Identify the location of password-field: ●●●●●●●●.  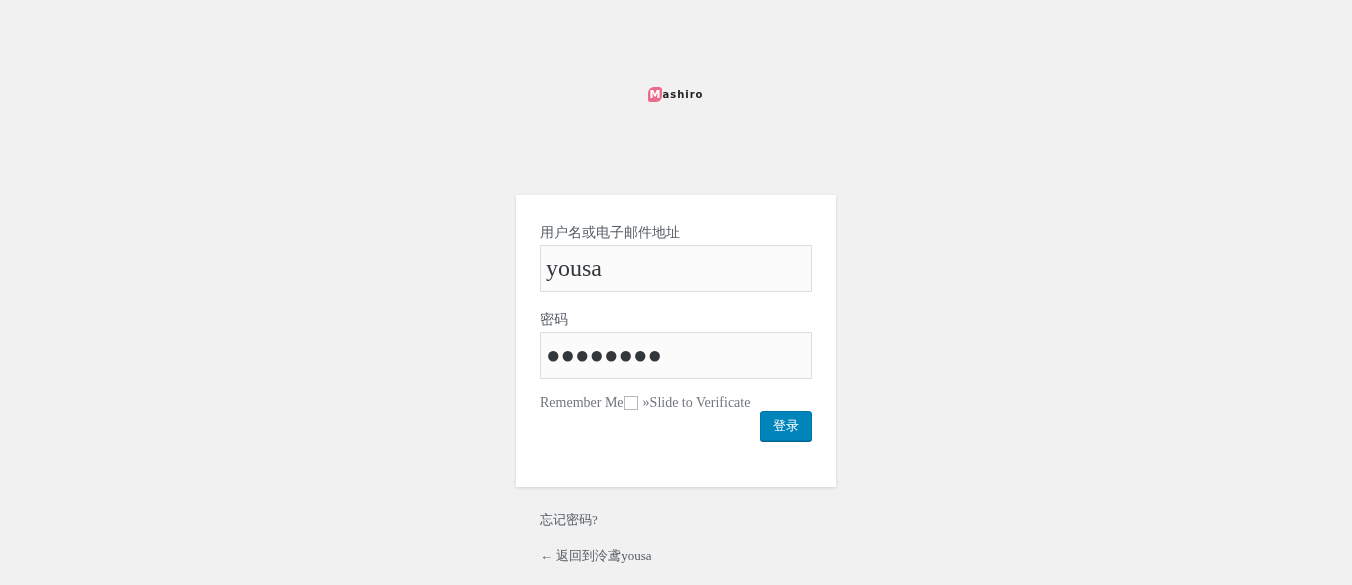
(676, 355).